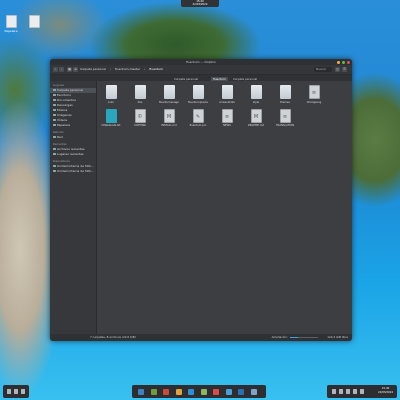 The height and width of the screenshot is (400, 400). Describe the element at coordinates (338, 62) in the screenshot. I see `minimize-button` at that location.